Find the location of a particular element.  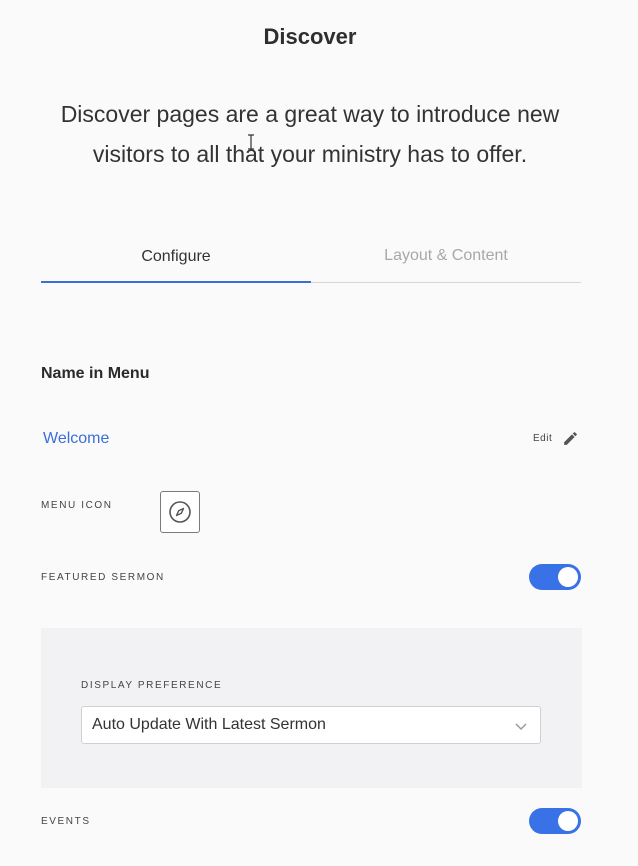

menu-icon-picker is located at coordinates (180, 512).